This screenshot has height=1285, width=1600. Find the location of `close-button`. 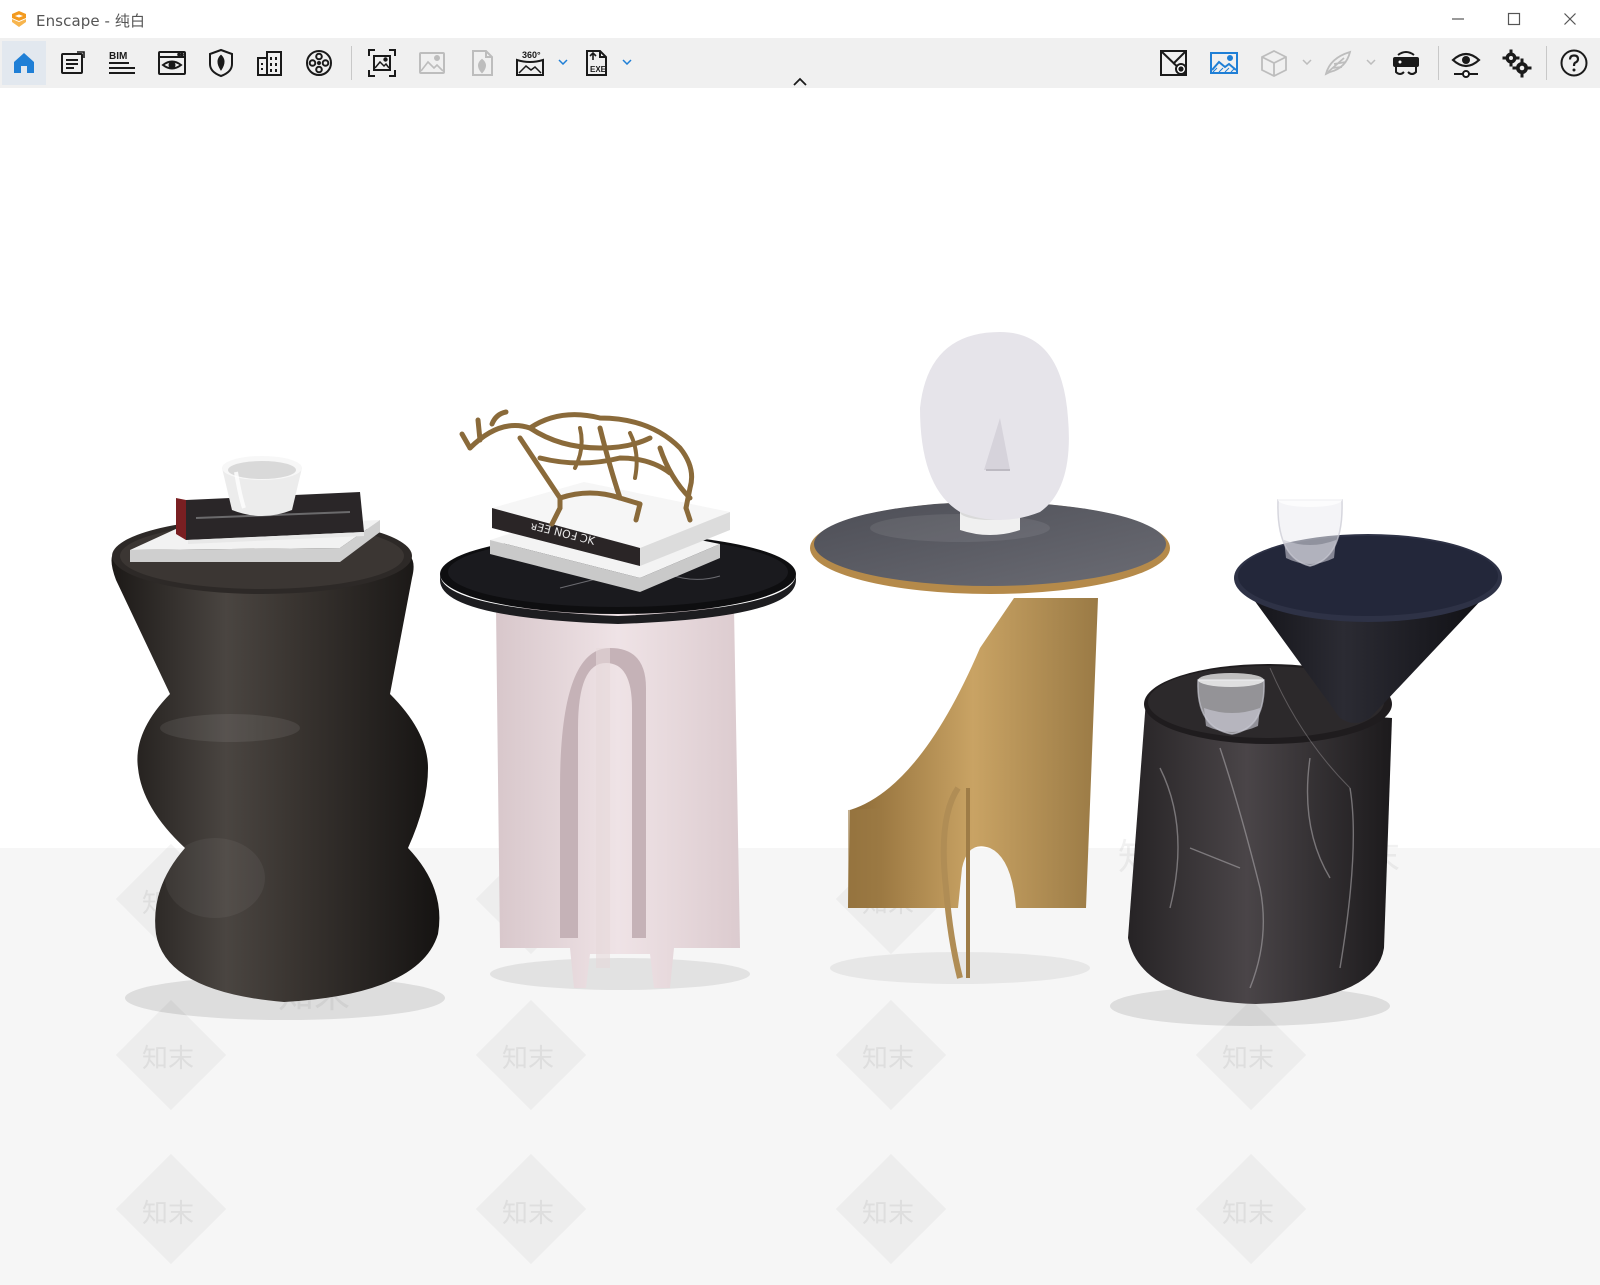

close-button is located at coordinates (1570, 19).